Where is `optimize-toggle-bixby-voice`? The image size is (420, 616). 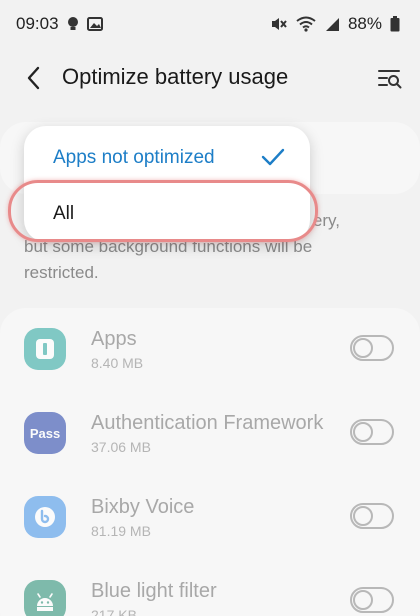
optimize-toggle-bixby-voice is located at coordinates (372, 516).